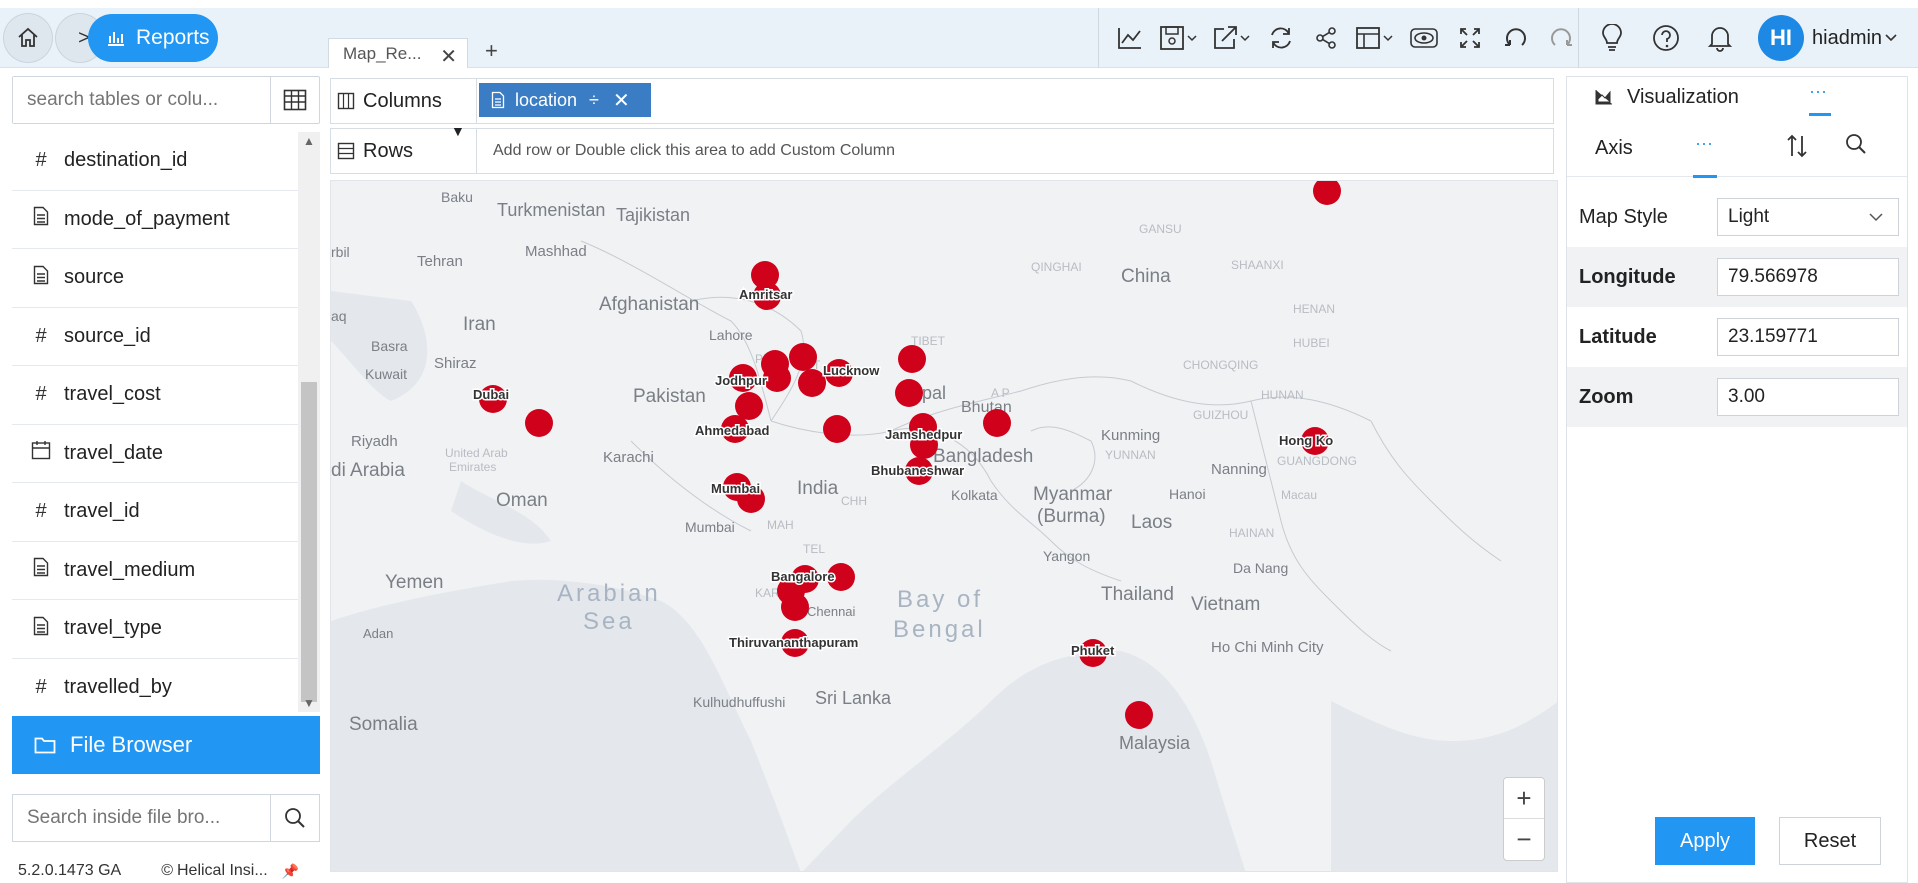  I want to click on field-item: travel_medium, so click(160, 571).